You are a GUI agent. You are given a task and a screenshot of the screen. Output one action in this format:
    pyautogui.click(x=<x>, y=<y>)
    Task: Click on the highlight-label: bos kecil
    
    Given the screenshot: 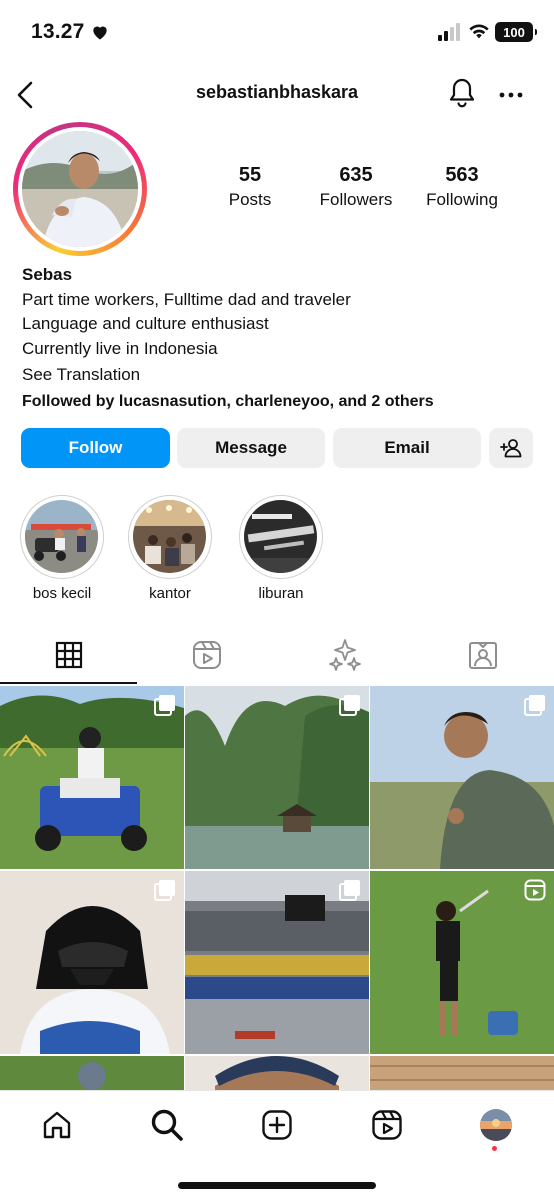 What is the action you would take?
    pyautogui.click(x=62, y=593)
    